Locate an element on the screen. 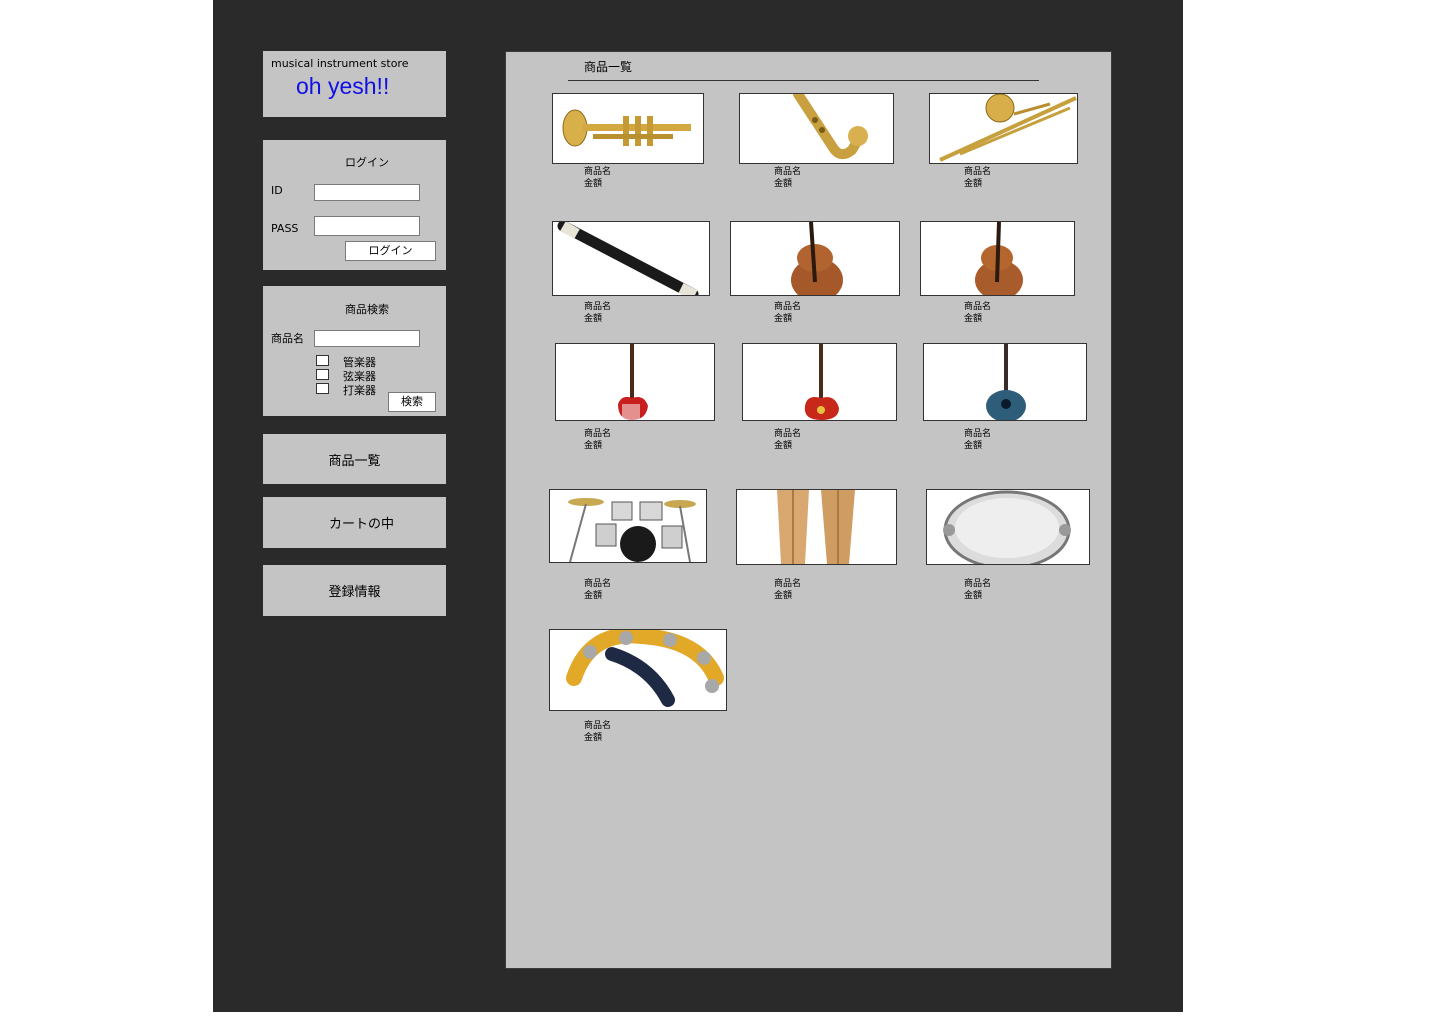 Image resolution: width=1440 pixels, height=1024 pixels. product-thumb-electric-guitar is located at coordinates (819, 382).